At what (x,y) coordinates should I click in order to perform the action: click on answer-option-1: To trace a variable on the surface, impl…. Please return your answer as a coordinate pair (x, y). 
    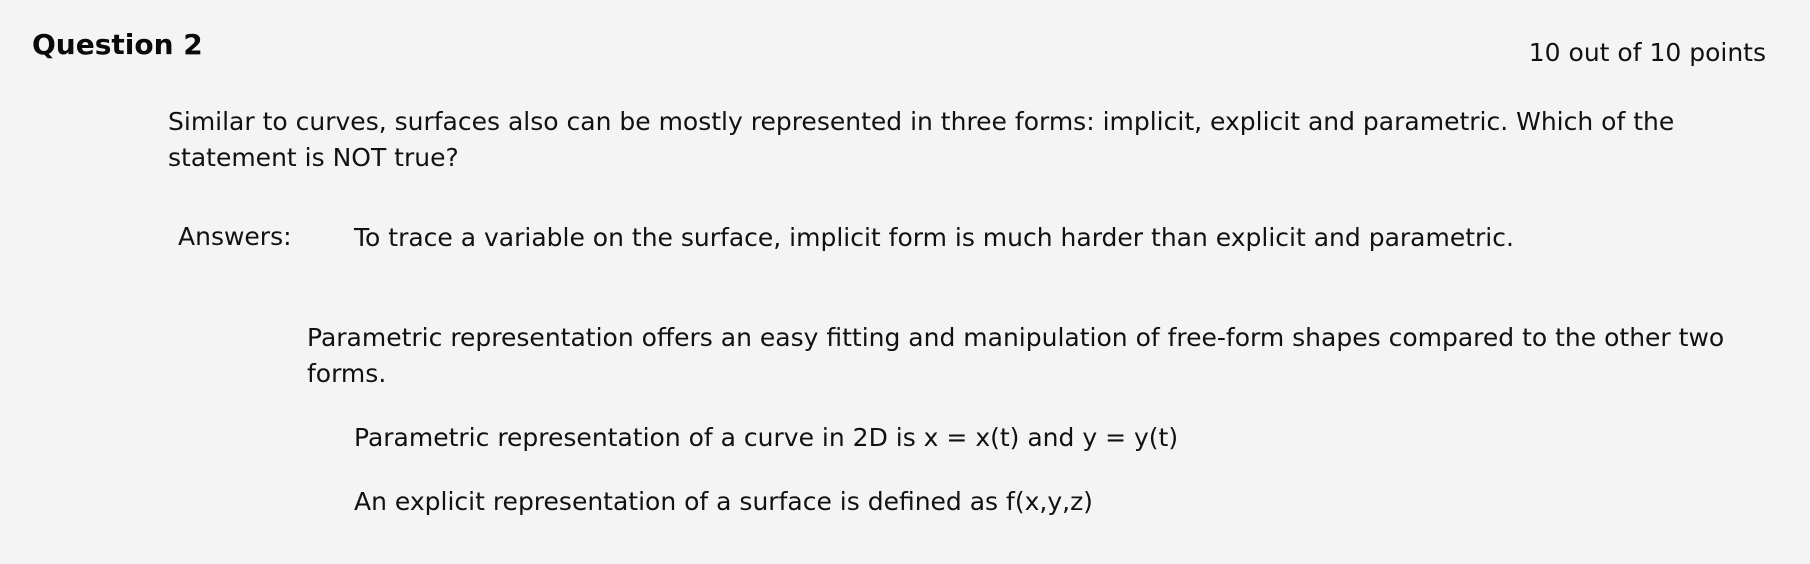
    Looking at the image, I should click on (934, 237).